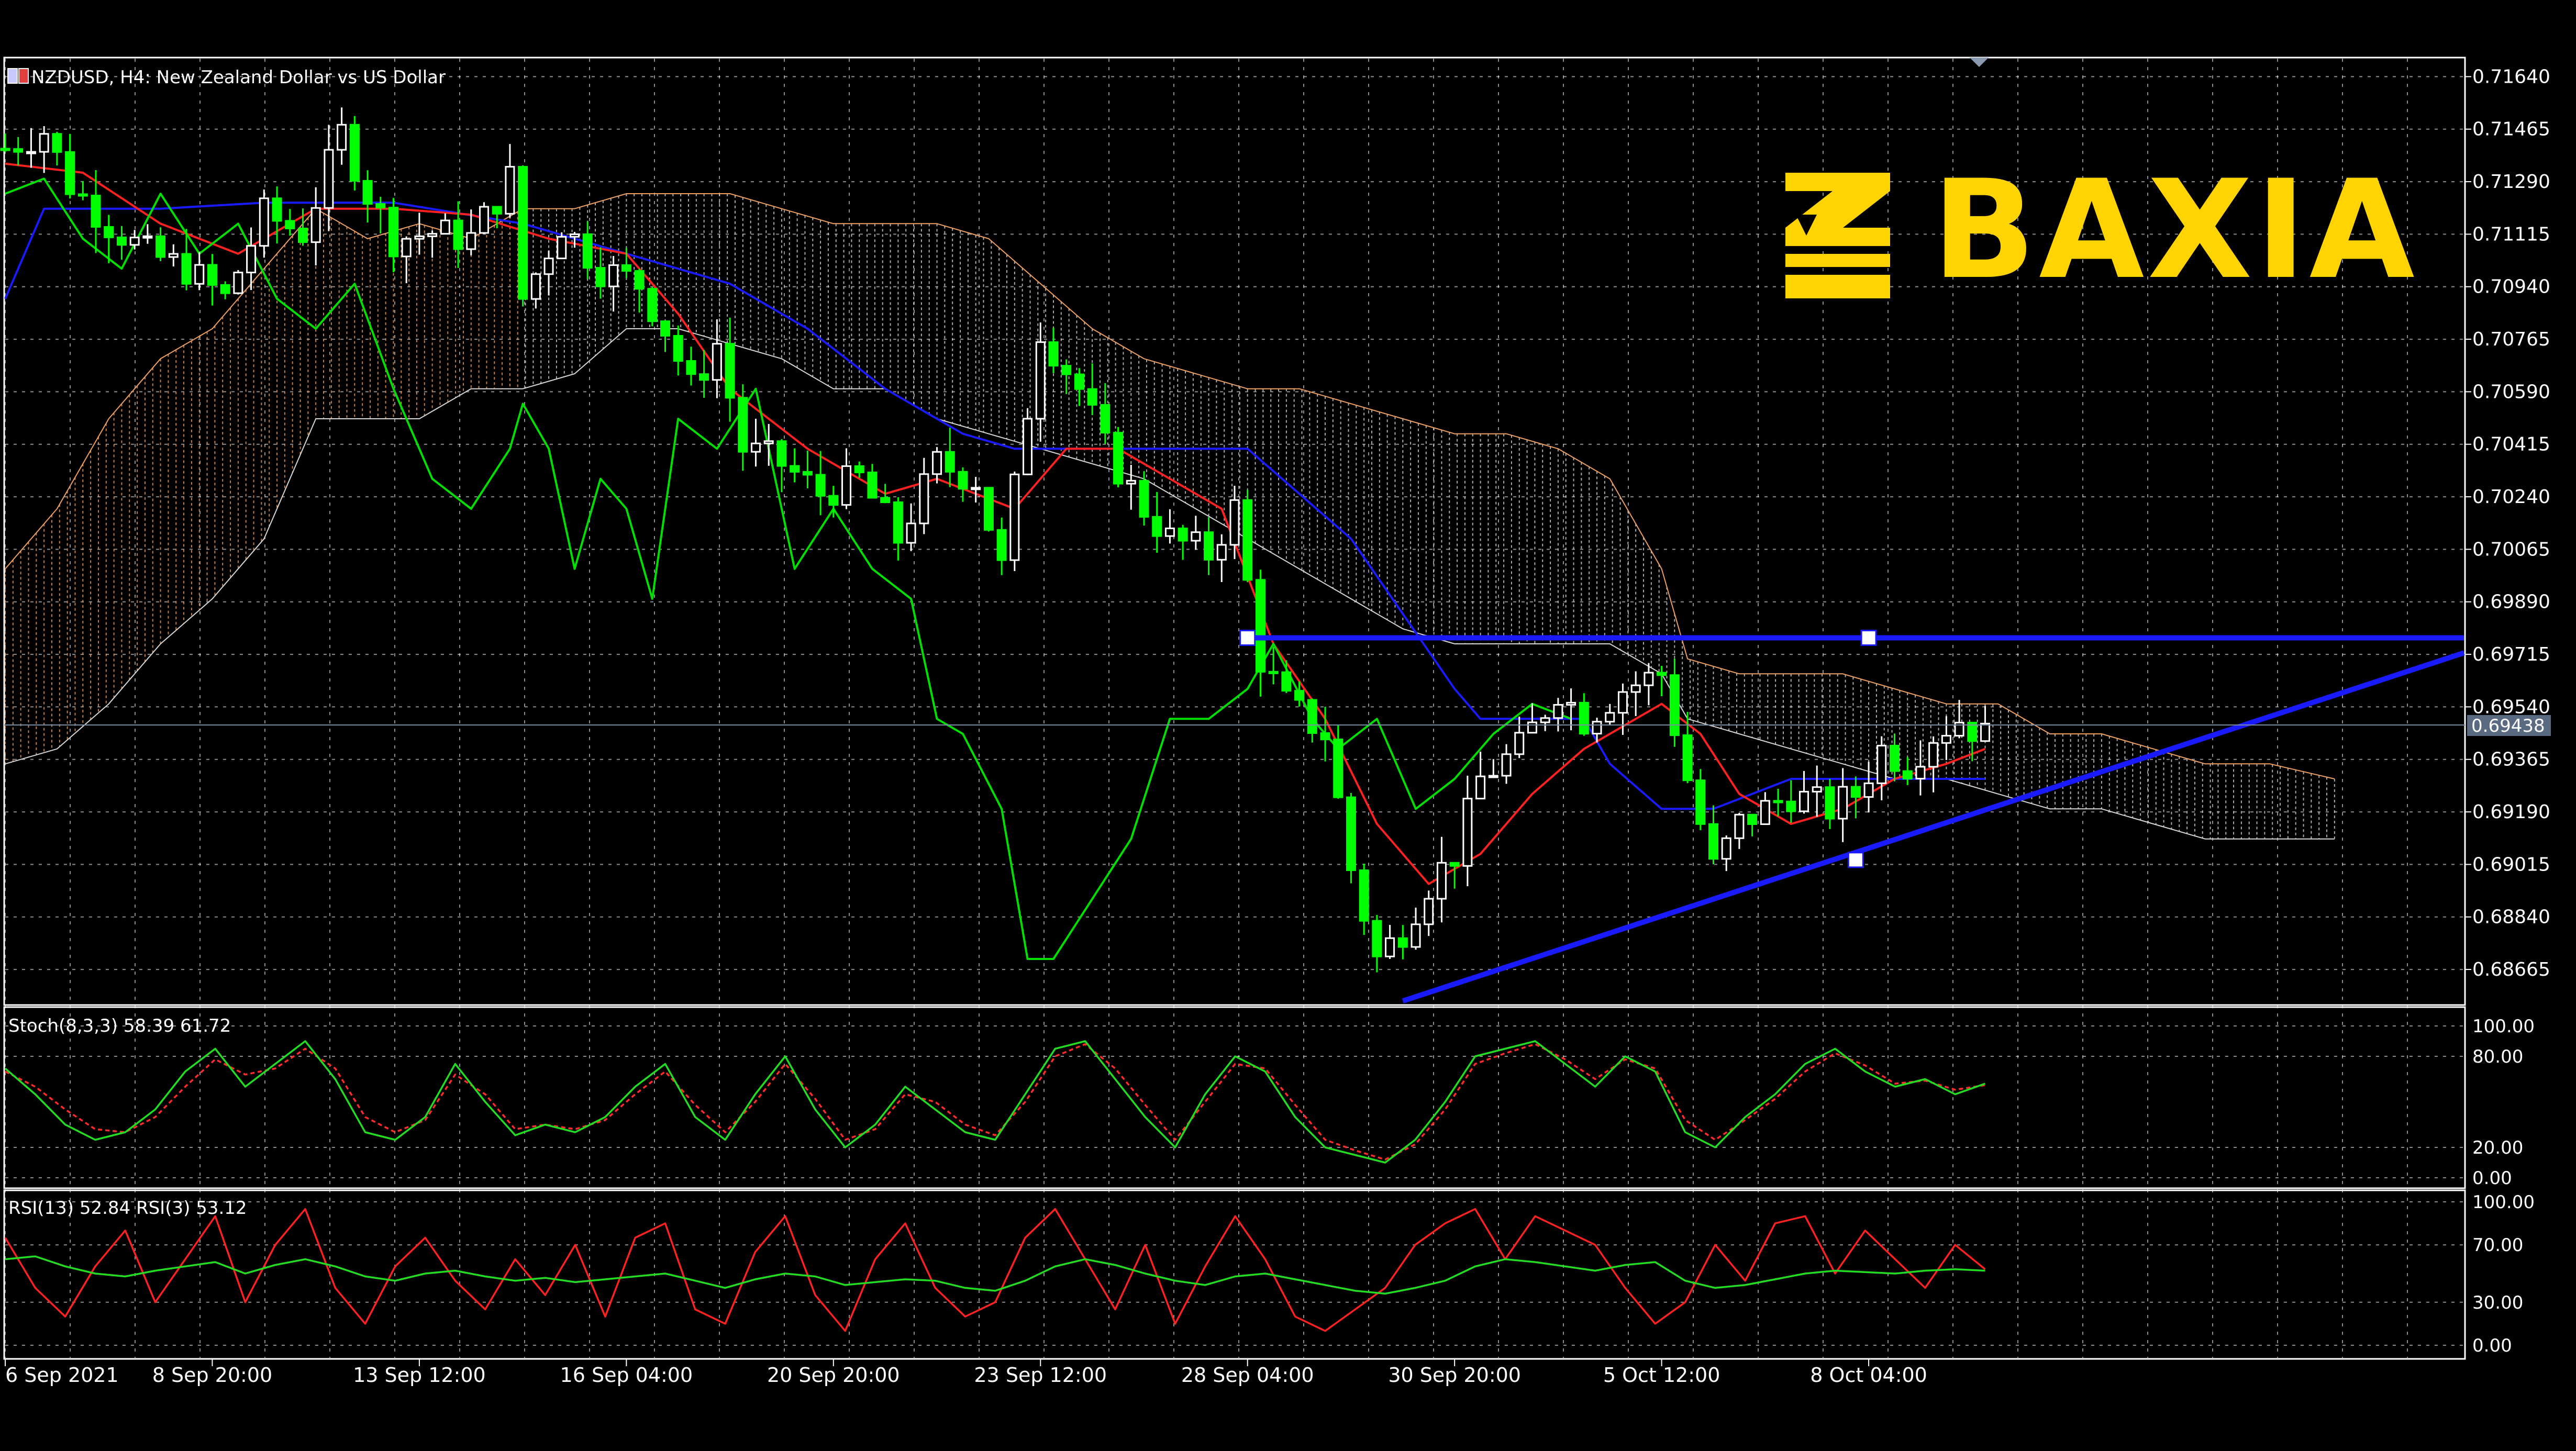  I want to click on time-tick-label: 16 Sep 04:00, so click(626, 1375).